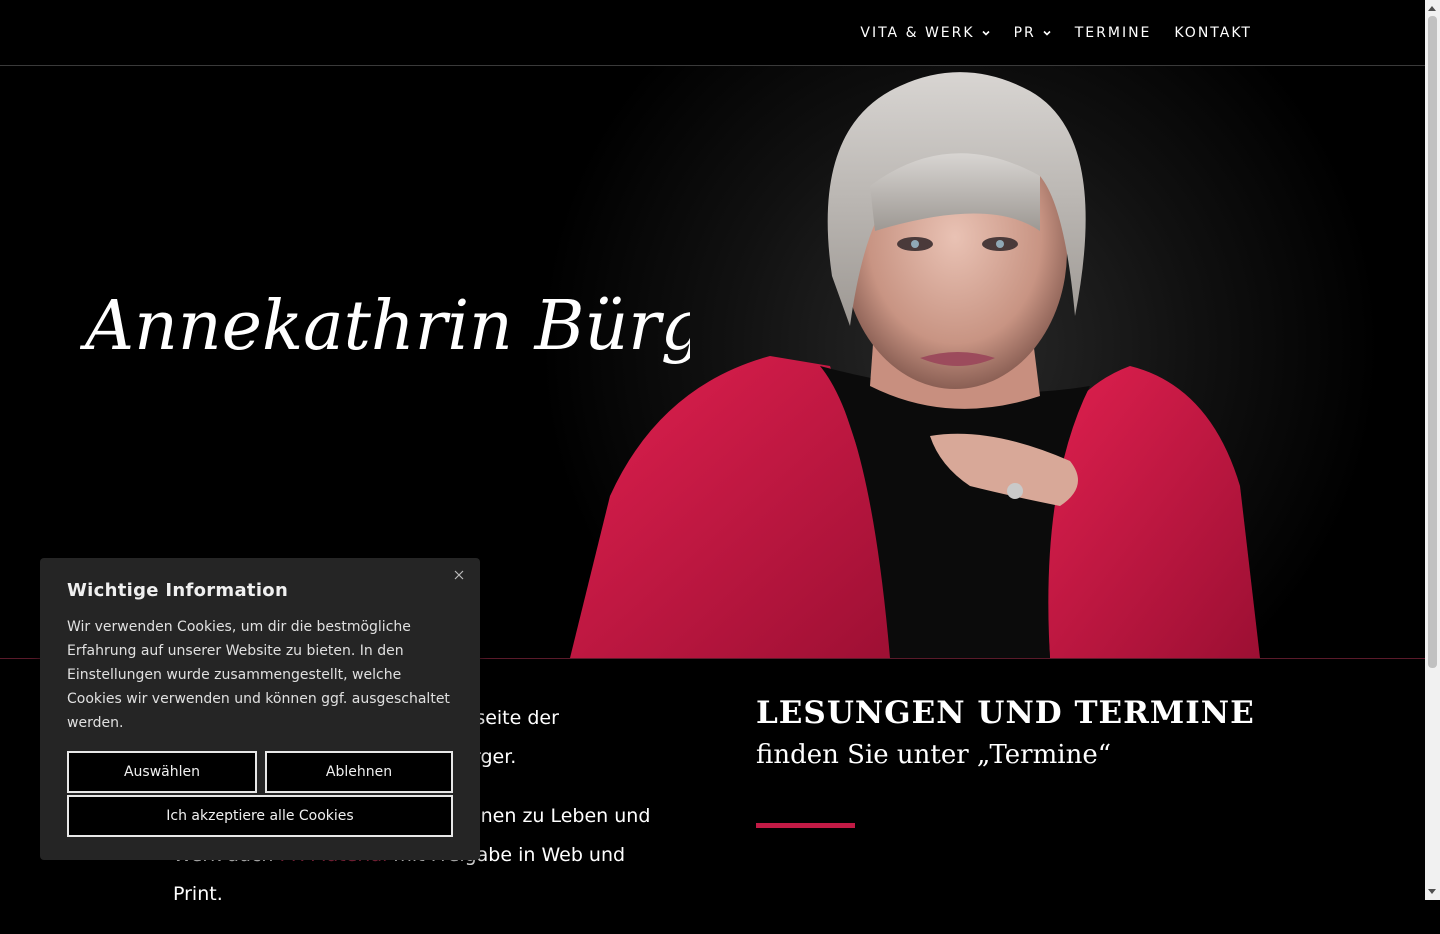 The width and height of the screenshot is (1440, 934). What do you see at coordinates (260, 816) in the screenshot?
I see `cookie-accept-all-button: Ich akzeptiere alle Cookies` at bounding box center [260, 816].